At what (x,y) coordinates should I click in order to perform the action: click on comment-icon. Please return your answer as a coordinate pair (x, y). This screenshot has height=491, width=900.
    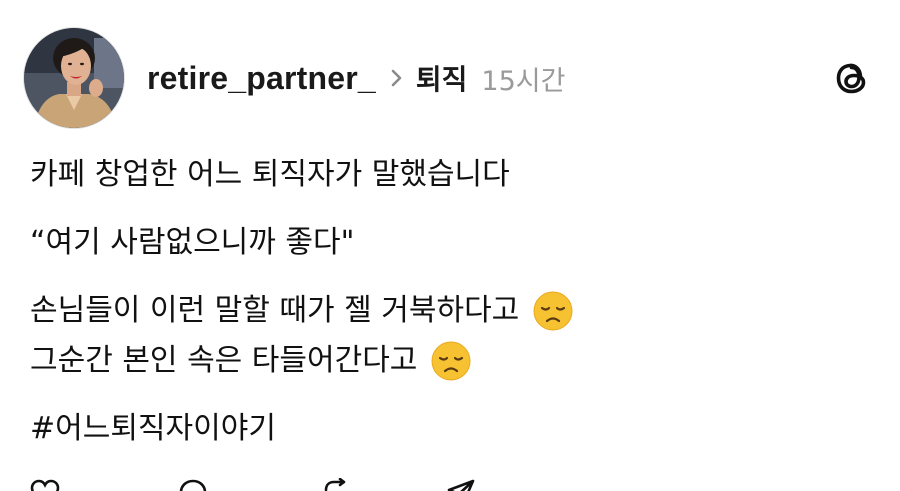
    Looking at the image, I should click on (193, 484).